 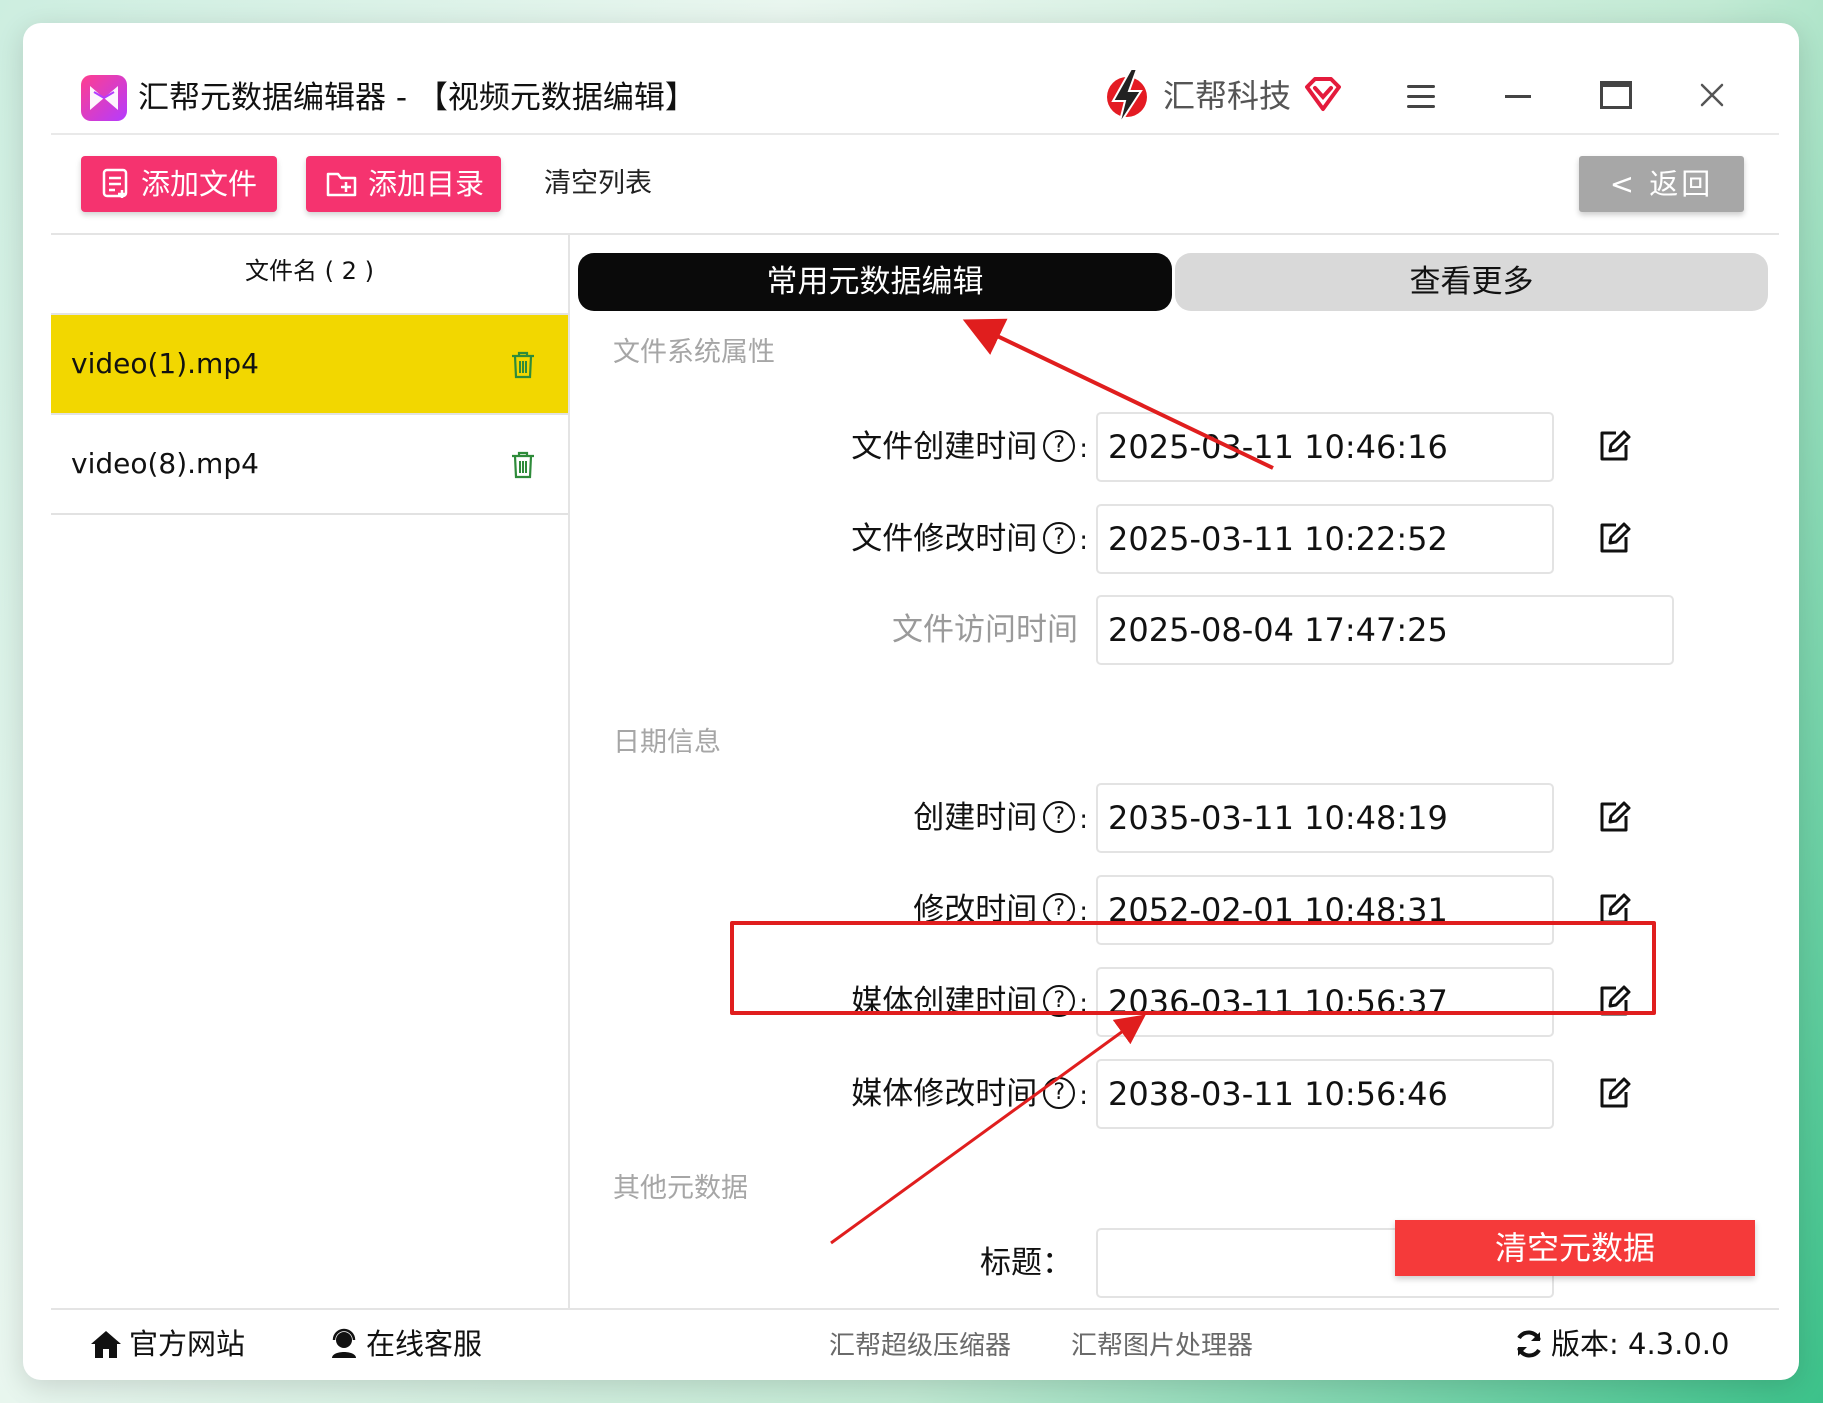 I want to click on compressor-link: 汇帮超级压缩器, so click(x=920, y=1346).